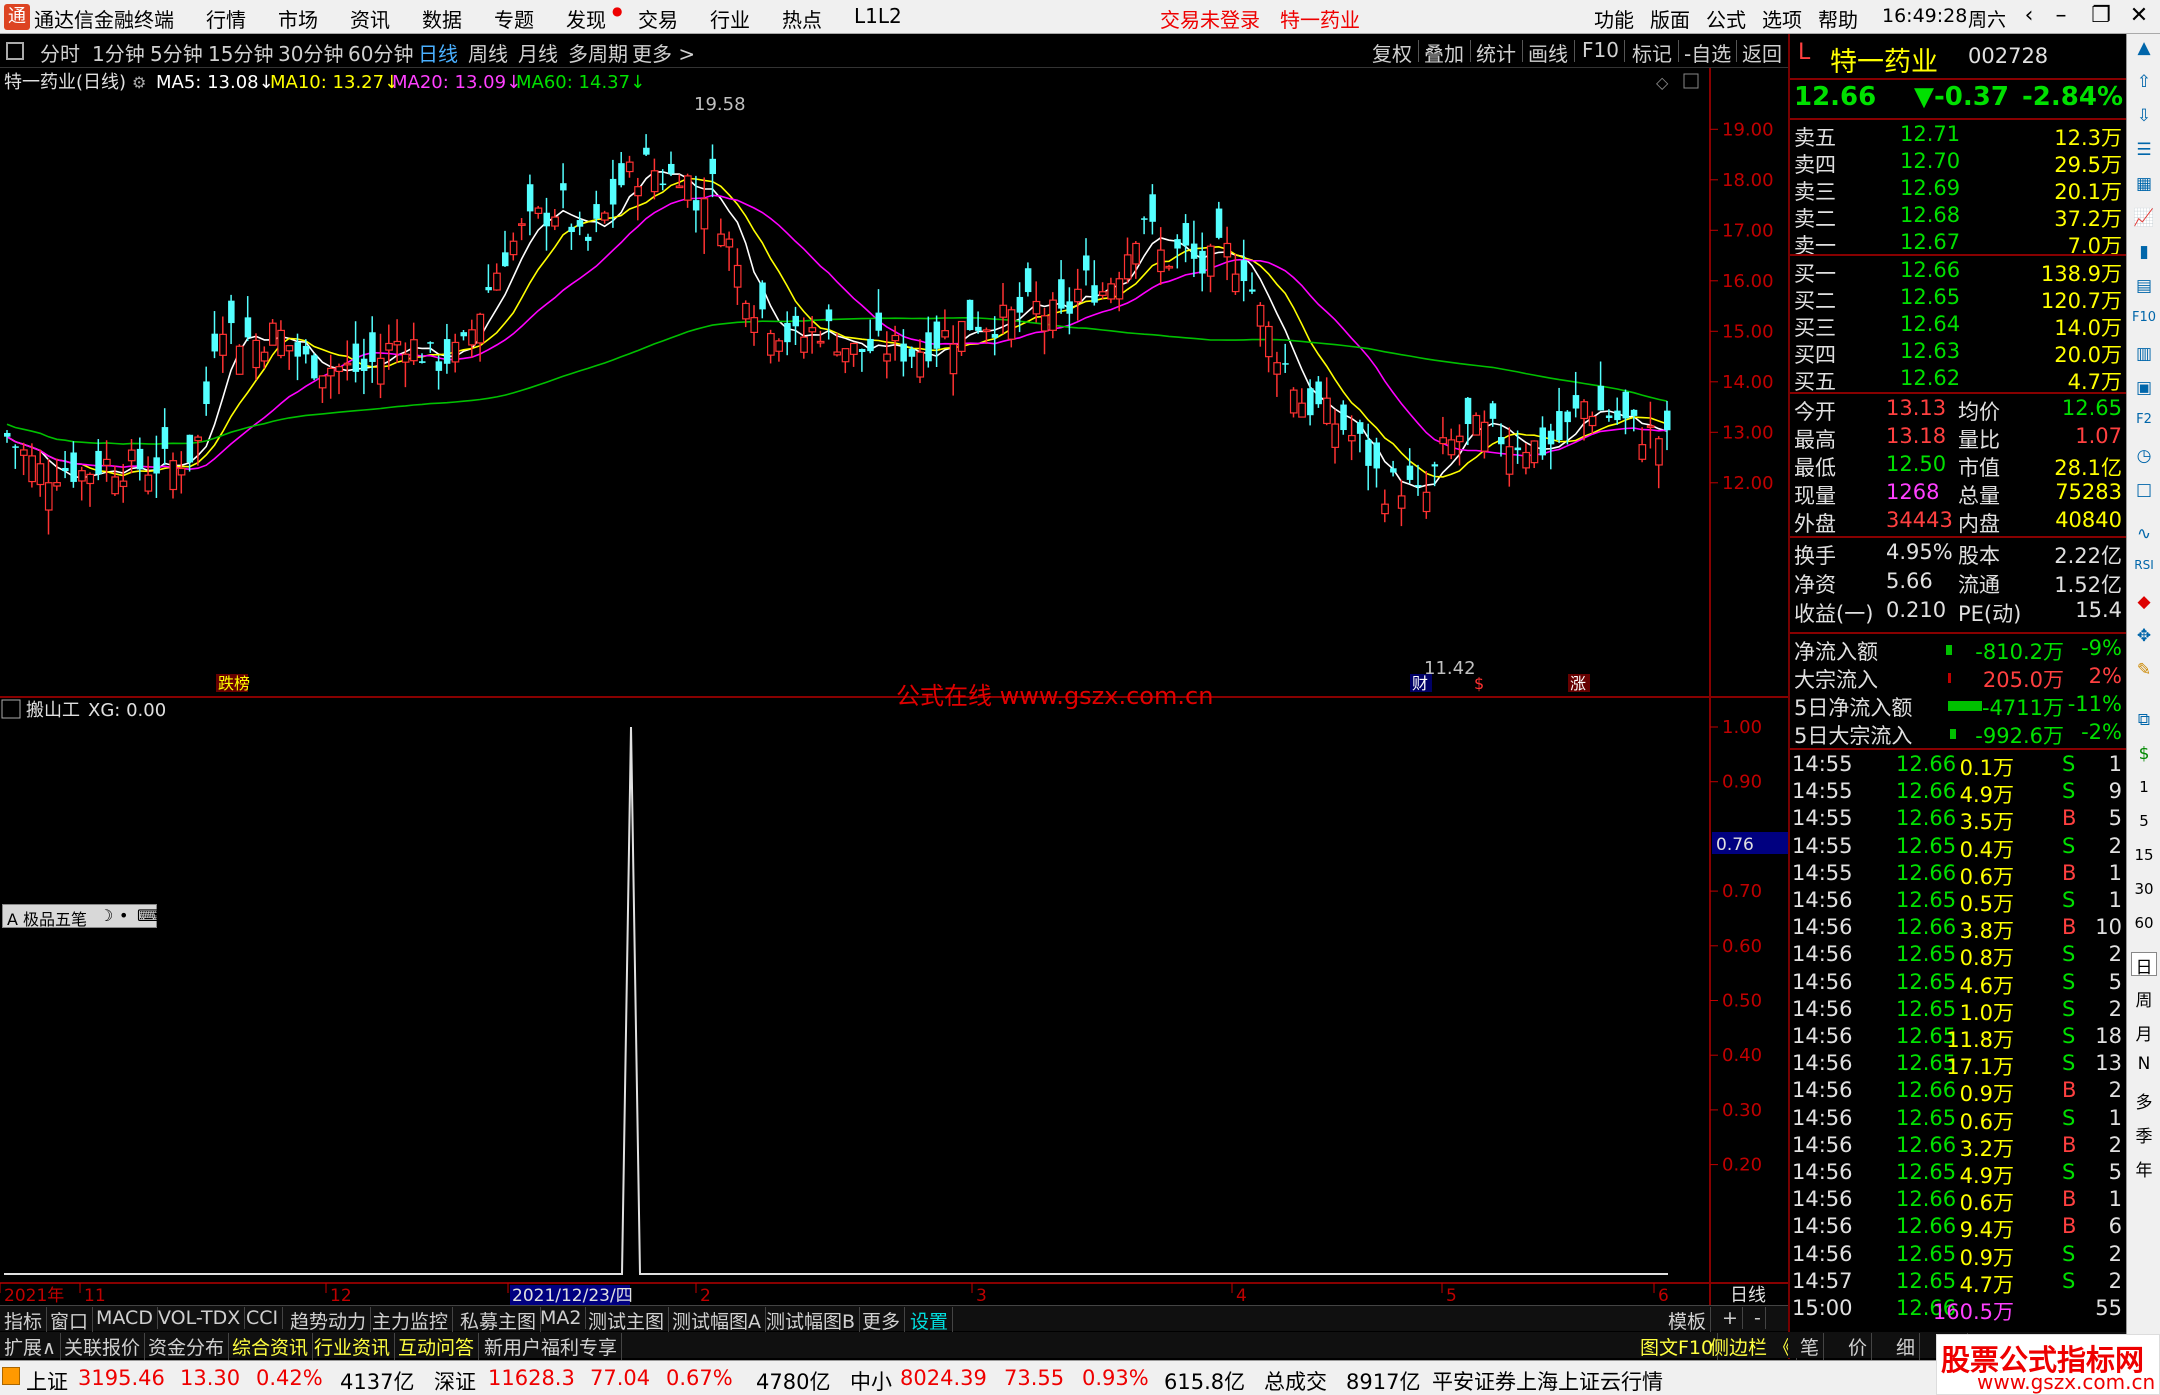 The image size is (2160, 1395). I want to click on period-n: N, so click(2144, 1066).